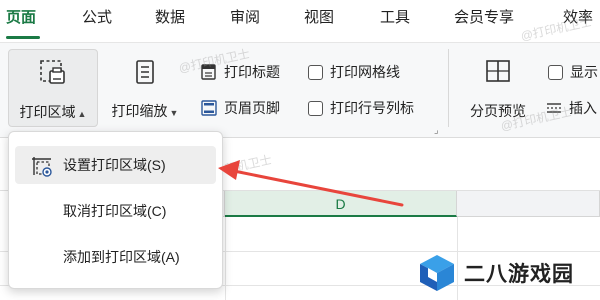 The height and width of the screenshot is (300, 600). What do you see at coordinates (47, 112) in the screenshot?
I see `print-area-label: 打印区域` at bounding box center [47, 112].